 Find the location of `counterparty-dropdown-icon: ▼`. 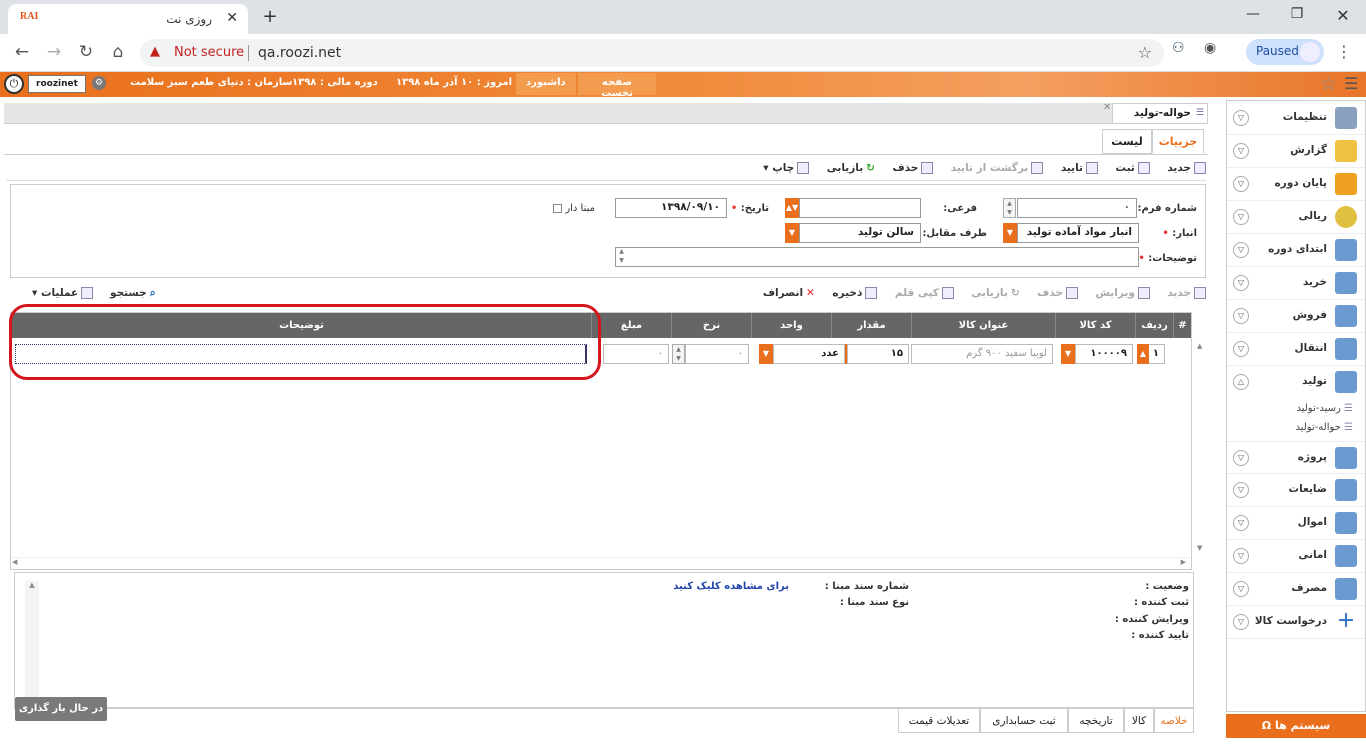

counterparty-dropdown-icon: ▼ is located at coordinates (792, 233).